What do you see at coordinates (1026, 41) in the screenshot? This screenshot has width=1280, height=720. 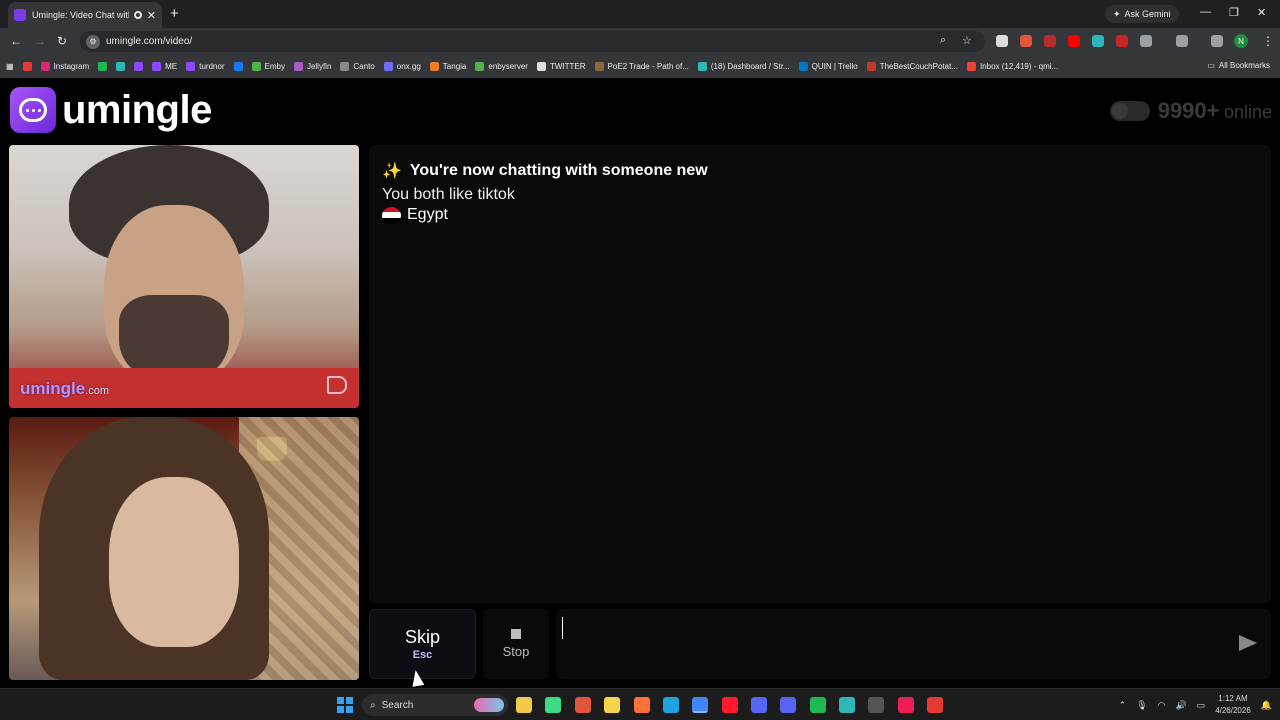 I see `extension-fox-icon` at bounding box center [1026, 41].